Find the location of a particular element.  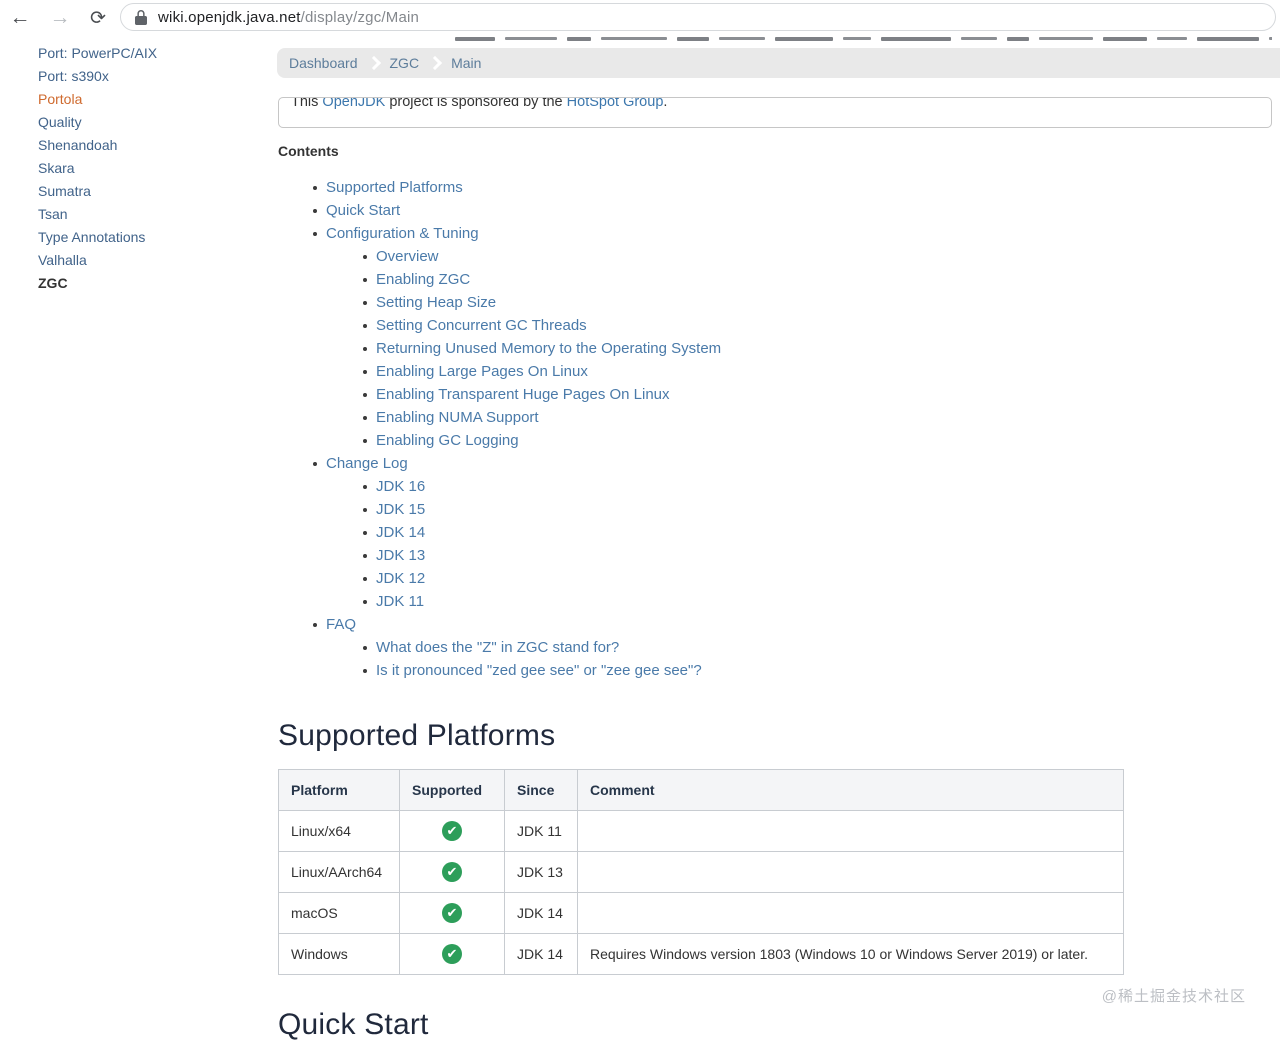

toc-link-jdk-15: JDK 15 is located at coordinates (400, 509).